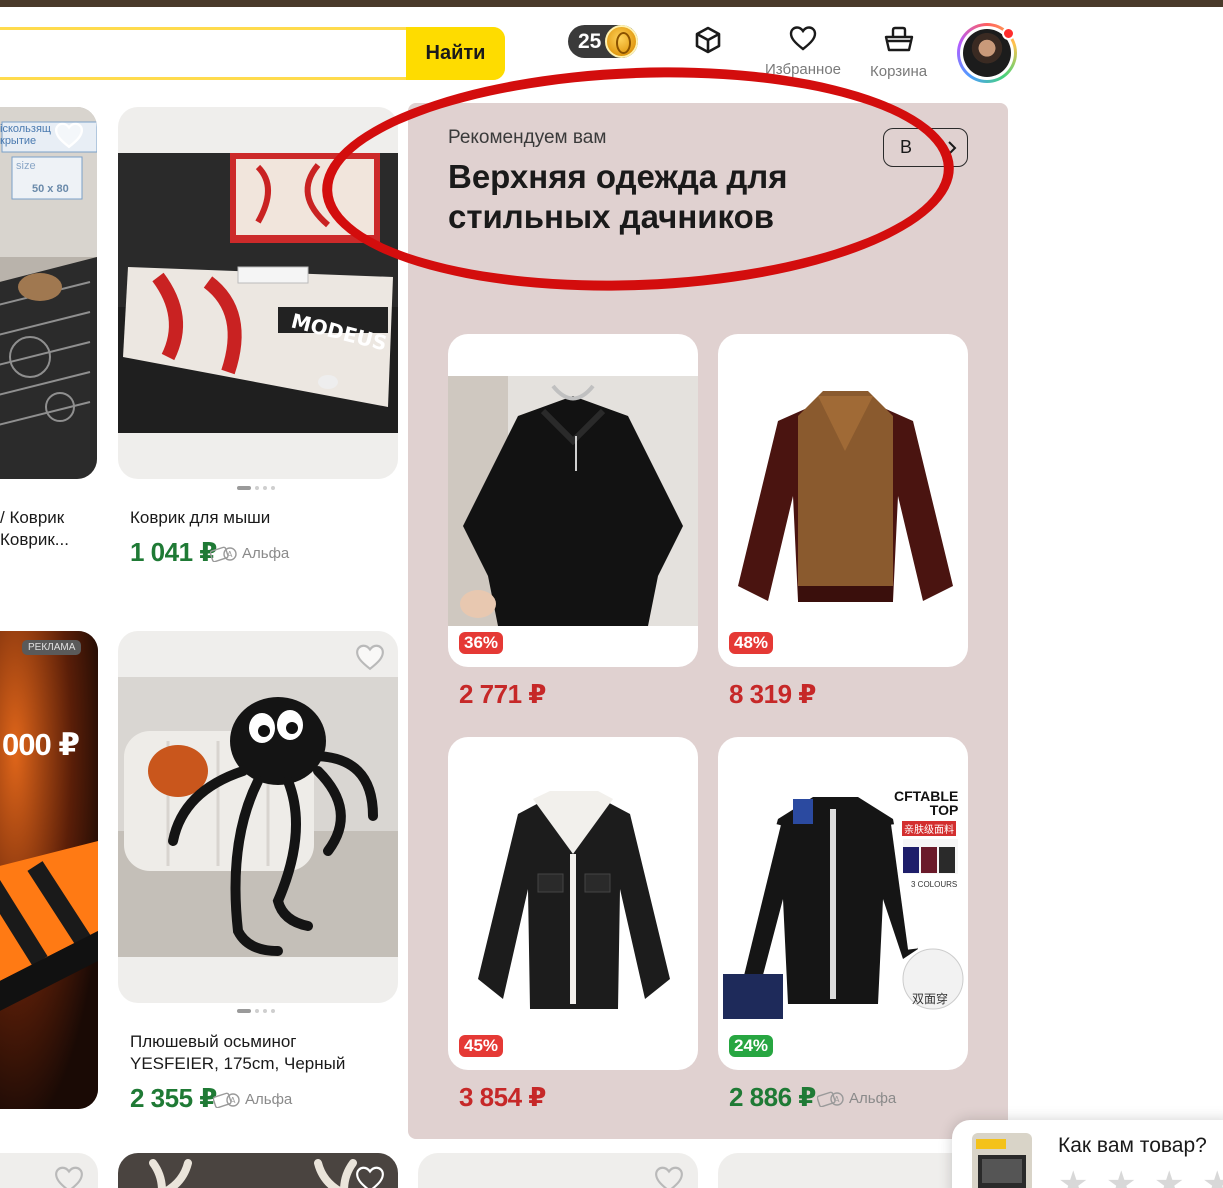  What do you see at coordinates (603, 41) in the screenshot?
I see `coins-balance: 25` at bounding box center [603, 41].